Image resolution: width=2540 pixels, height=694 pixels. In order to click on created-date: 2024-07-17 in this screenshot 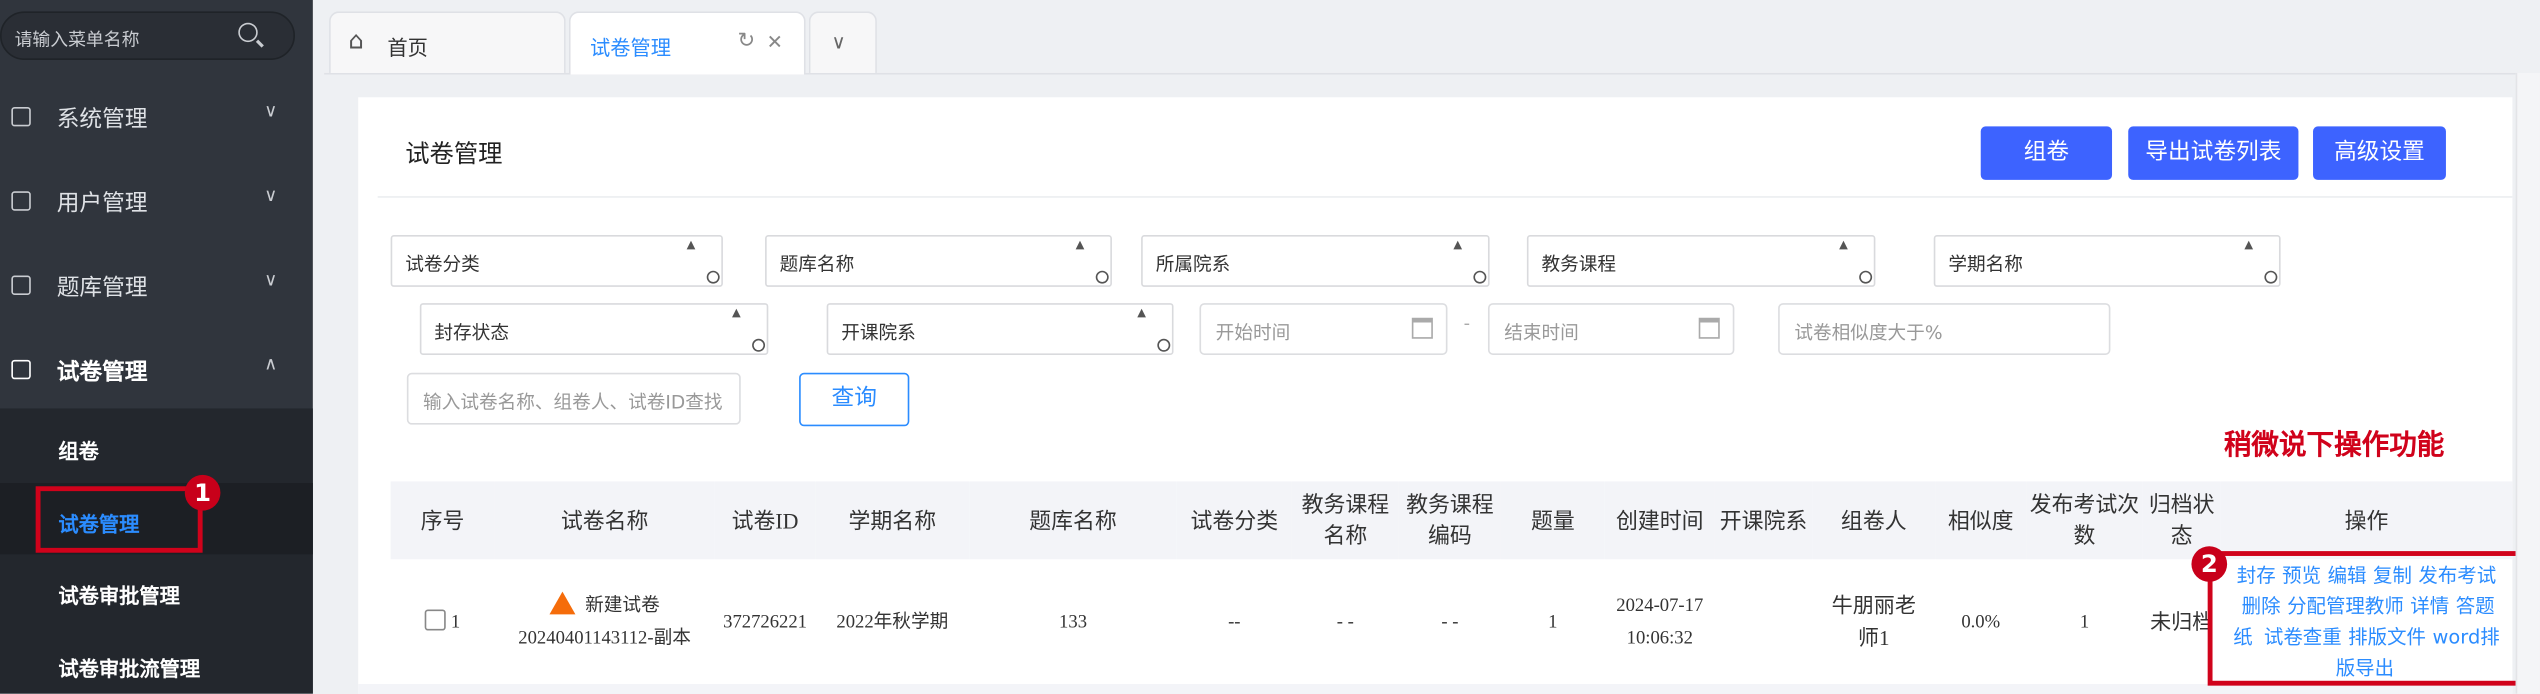, I will do `click(1660, 606)`.